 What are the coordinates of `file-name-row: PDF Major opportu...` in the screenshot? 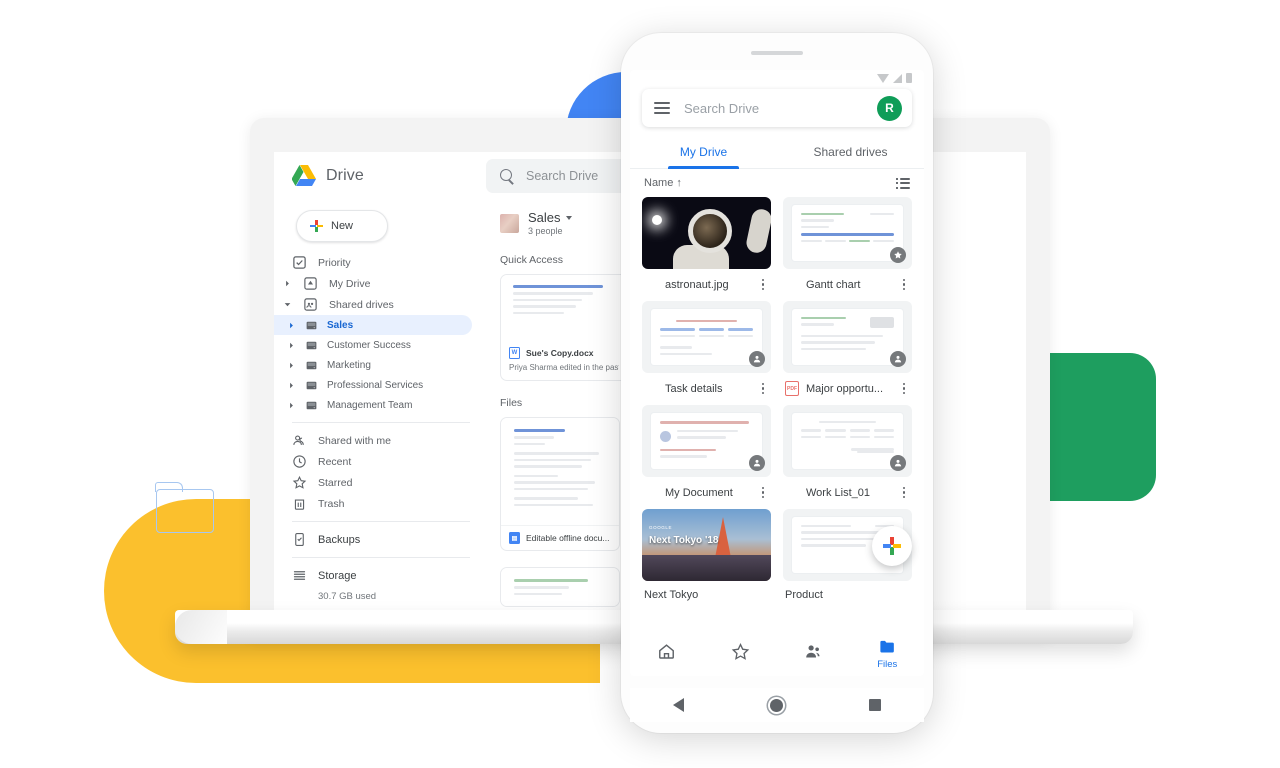 It's located at (847, 384).